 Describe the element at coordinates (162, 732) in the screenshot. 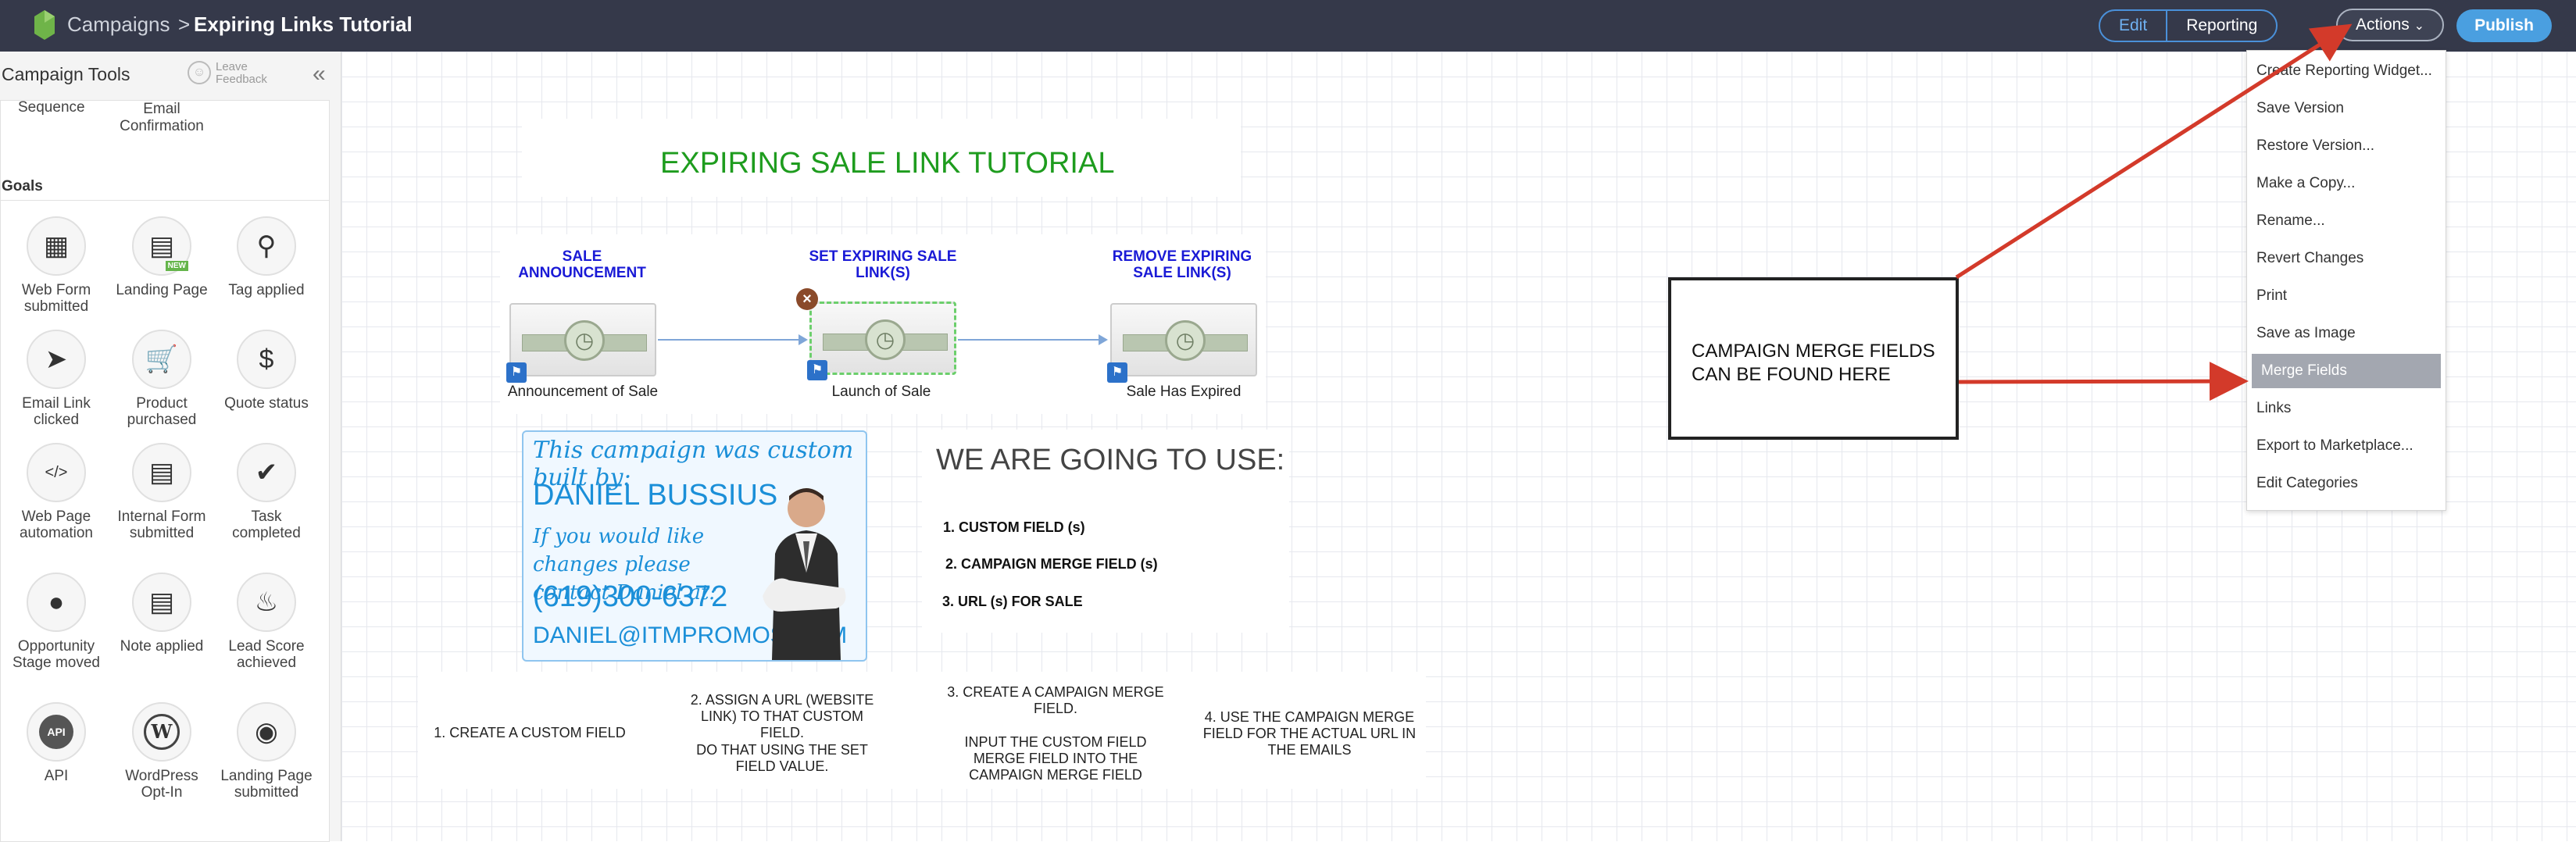

I see `wordpress-icon: W` at that location.